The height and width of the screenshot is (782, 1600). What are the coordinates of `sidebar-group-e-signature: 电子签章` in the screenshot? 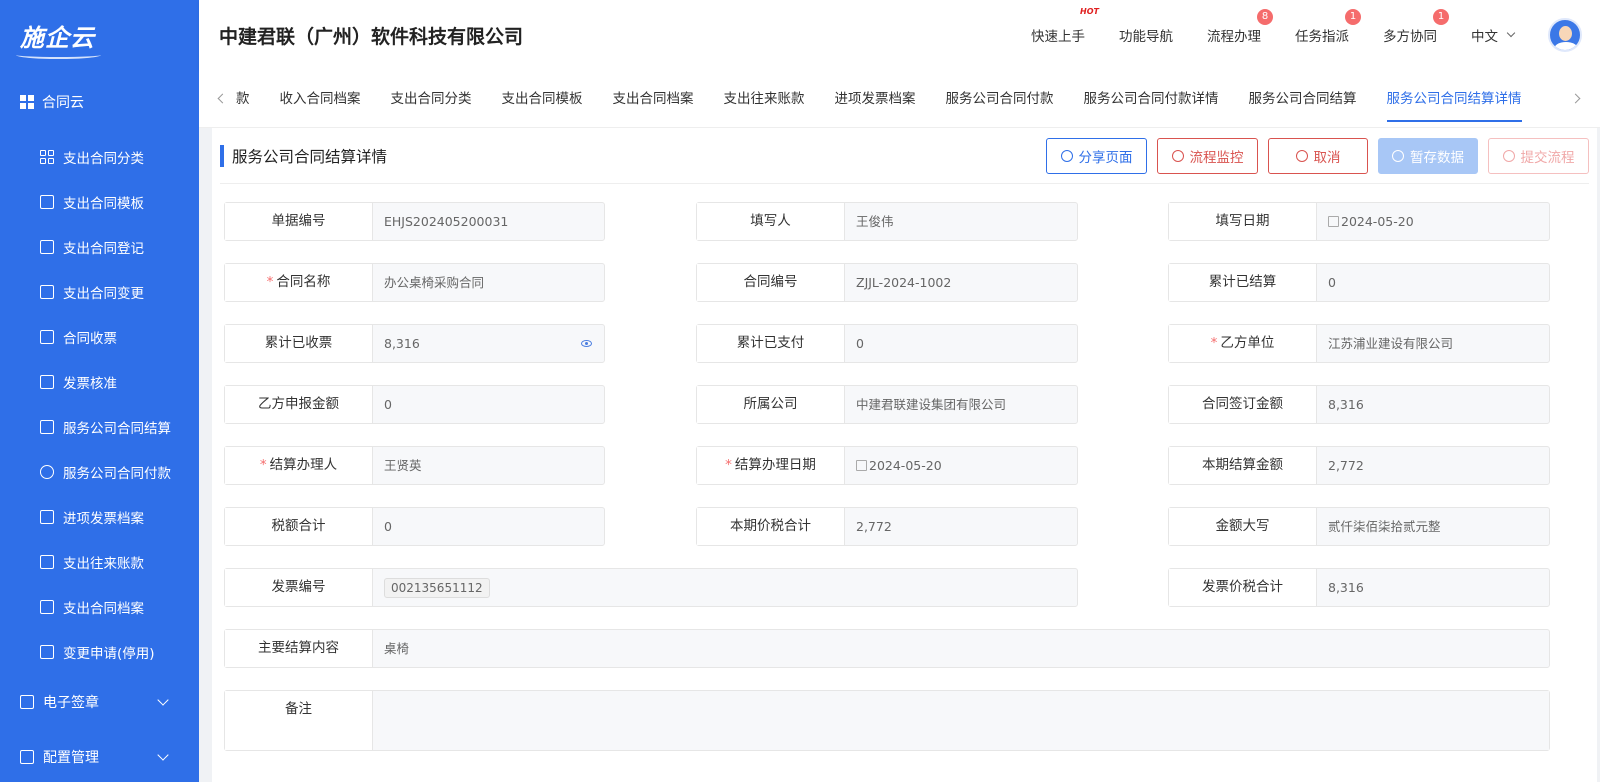 It's located at (99, 701).